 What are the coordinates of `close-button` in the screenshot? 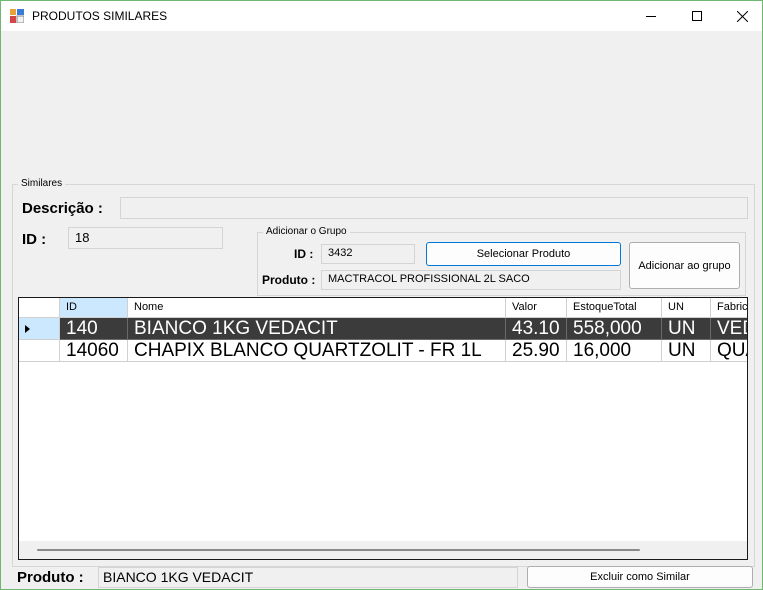 It's located at (740, 16).